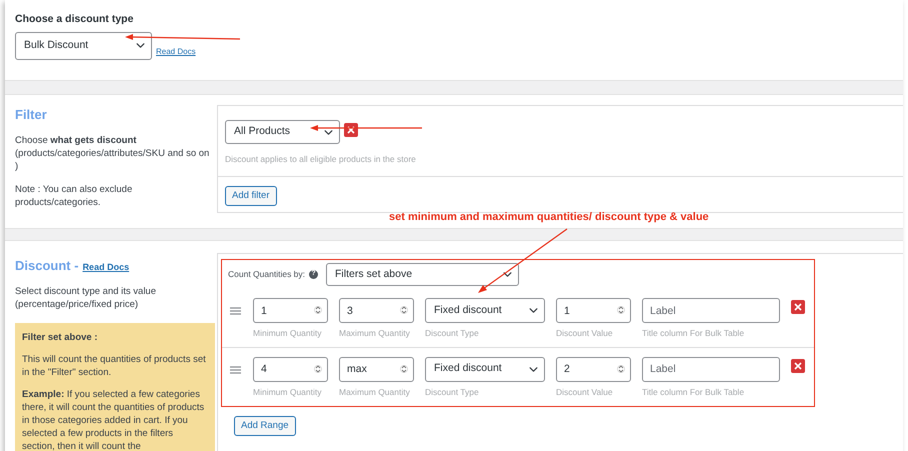  What do you see at coordinates (376, 310) in the screenshot?
I see `maximum-quantity-field: 3` at bounding box center [376, 310].